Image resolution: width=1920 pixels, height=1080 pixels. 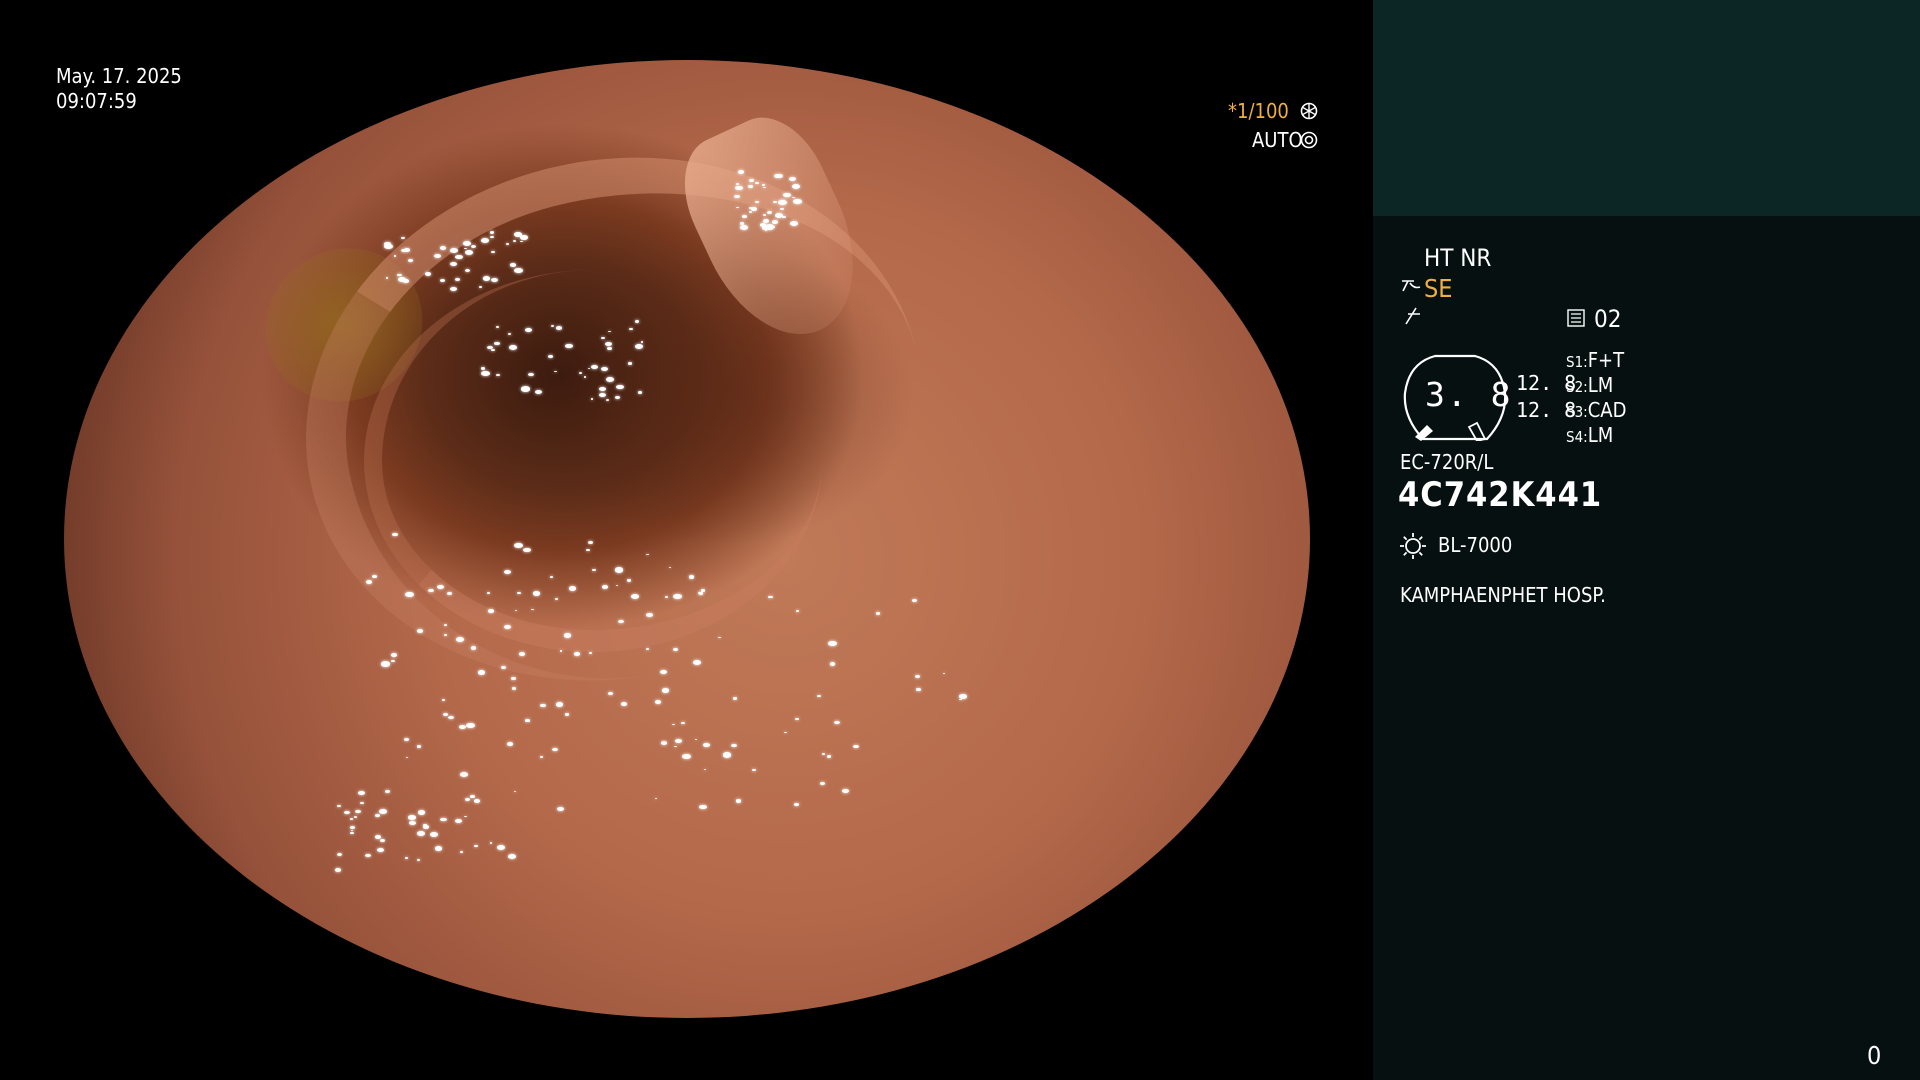 I want to click on switch-value: LM, so click(x=1600, y=385).